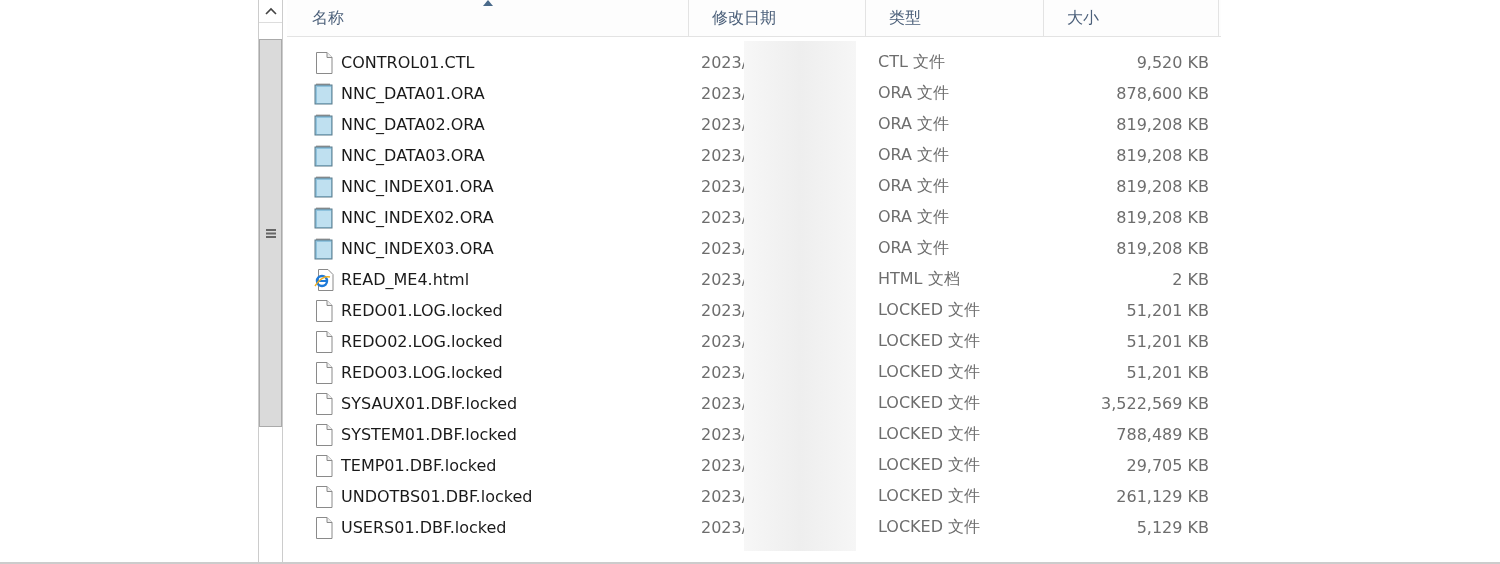 This screenshot has width=1500, height=564. Describe the element at coordinates (1162, 434) in the screenshot. I see `file-size: 788,489 KB` at that location.